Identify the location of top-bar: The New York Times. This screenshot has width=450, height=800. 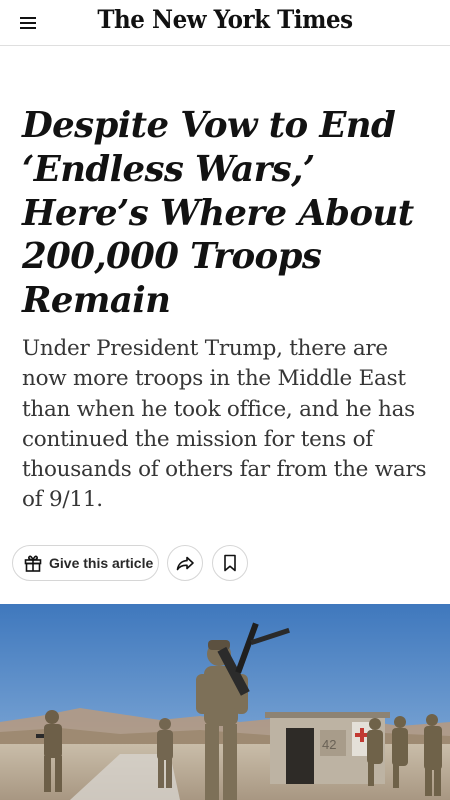
(225, 23).